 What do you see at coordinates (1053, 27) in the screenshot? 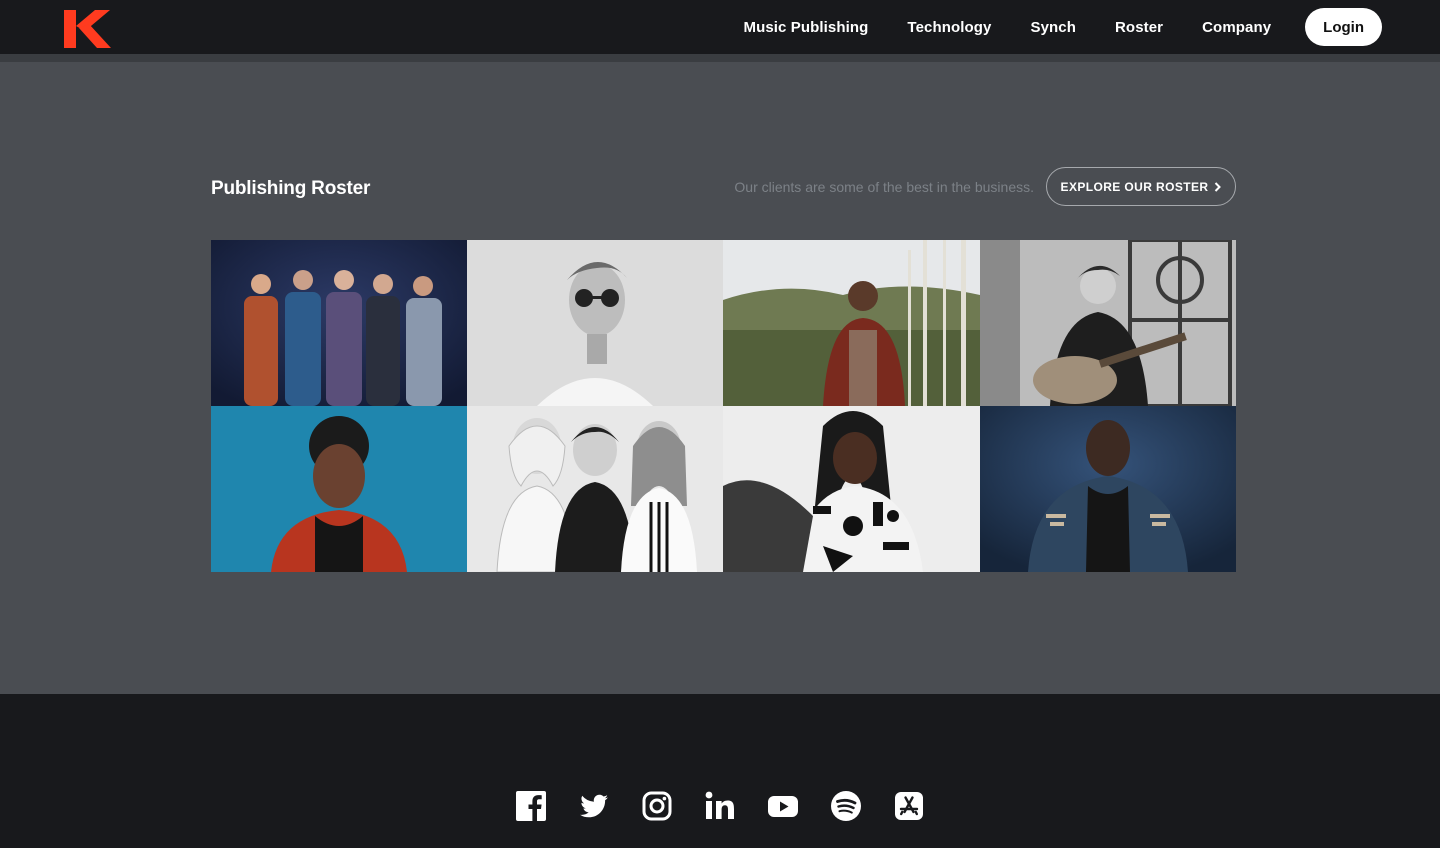
I see `nav-synch: Synch` at bounding box center [1053, 27].